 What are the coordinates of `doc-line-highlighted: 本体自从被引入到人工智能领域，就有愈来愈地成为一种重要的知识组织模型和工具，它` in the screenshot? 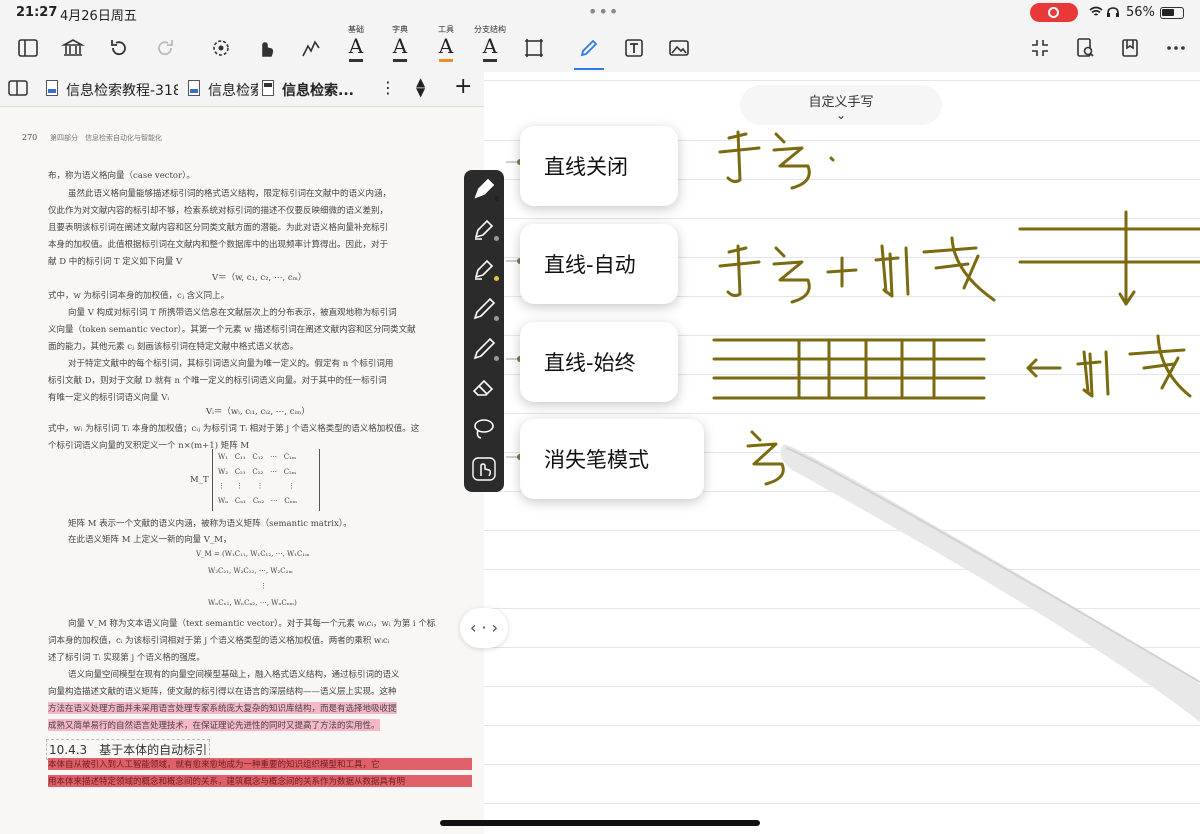 It's located at (260, 764).